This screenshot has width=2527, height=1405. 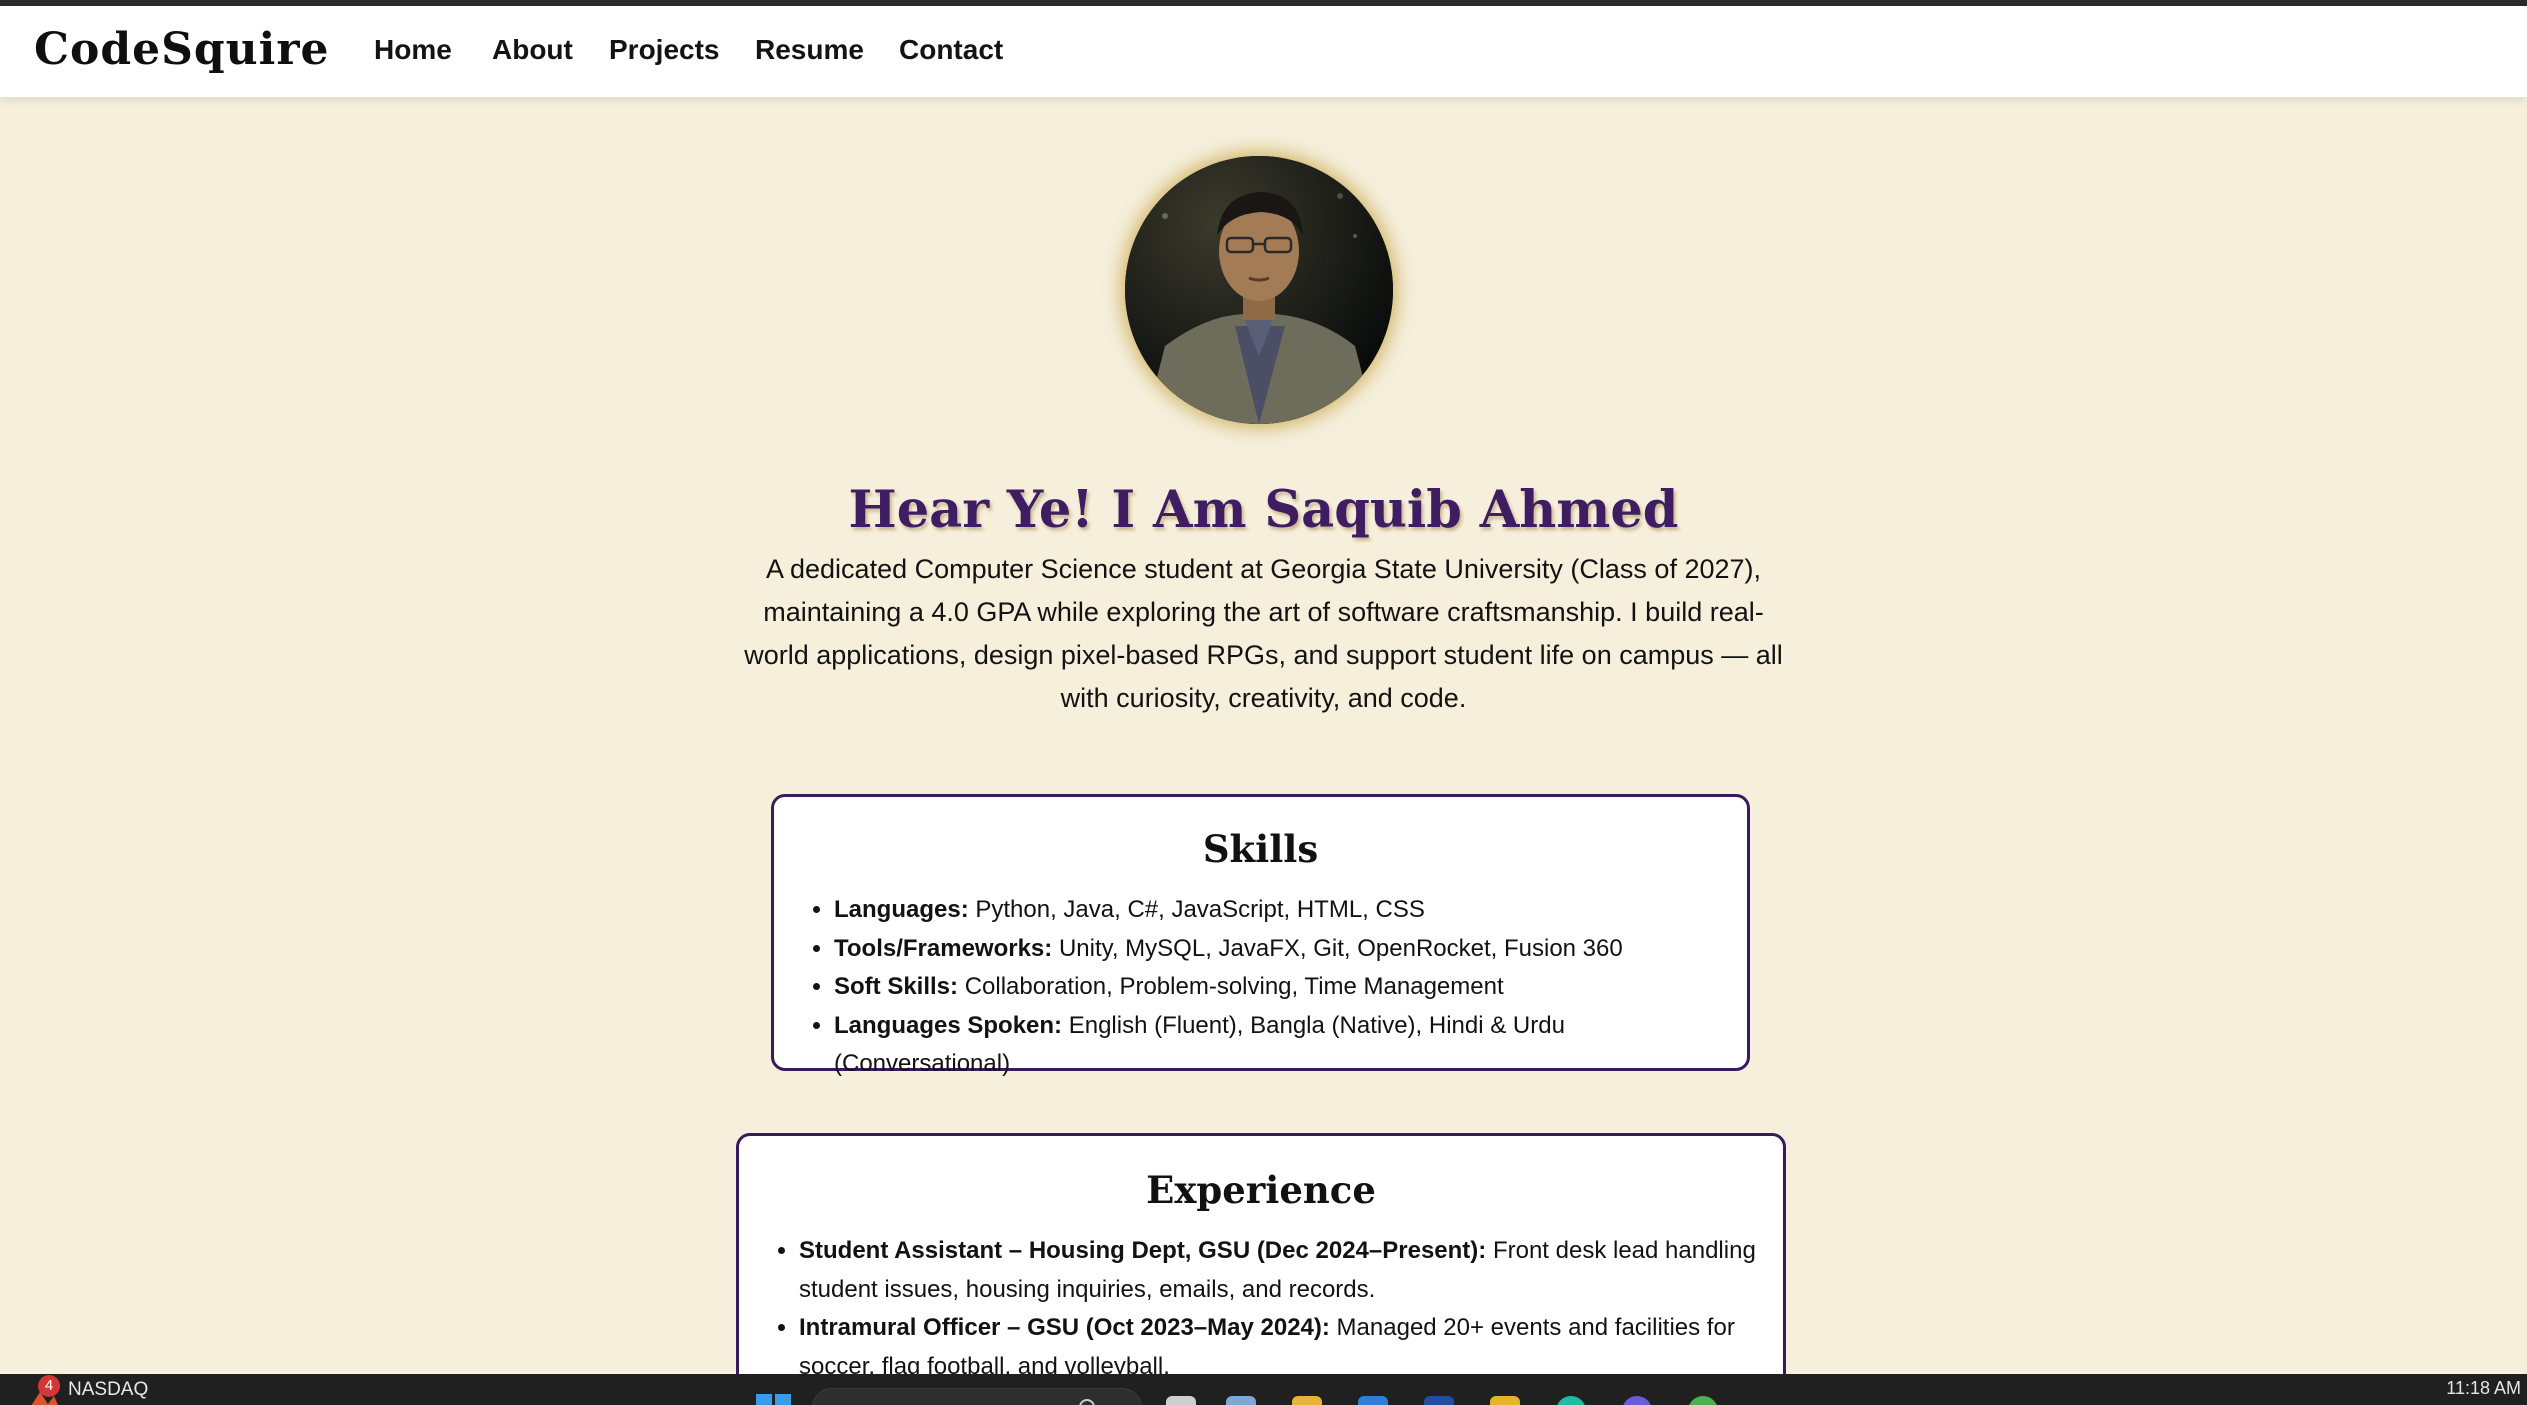 I want to click on profile-avatar, so click(x=1259, y=290).